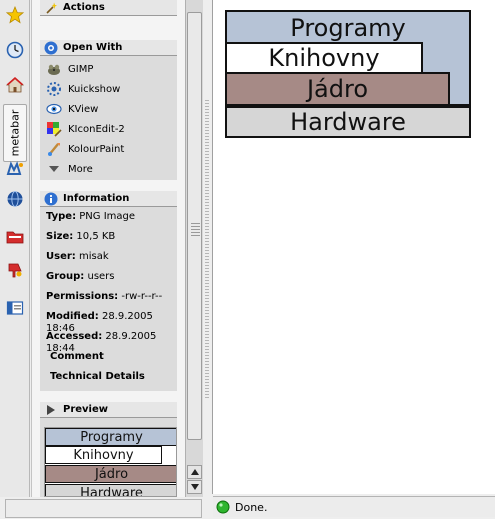  What do you see at coordinates (142, 296) in the screenshot?
I see `info-permissions-value: -rw-r--r--` at bounding box center [142, 296].